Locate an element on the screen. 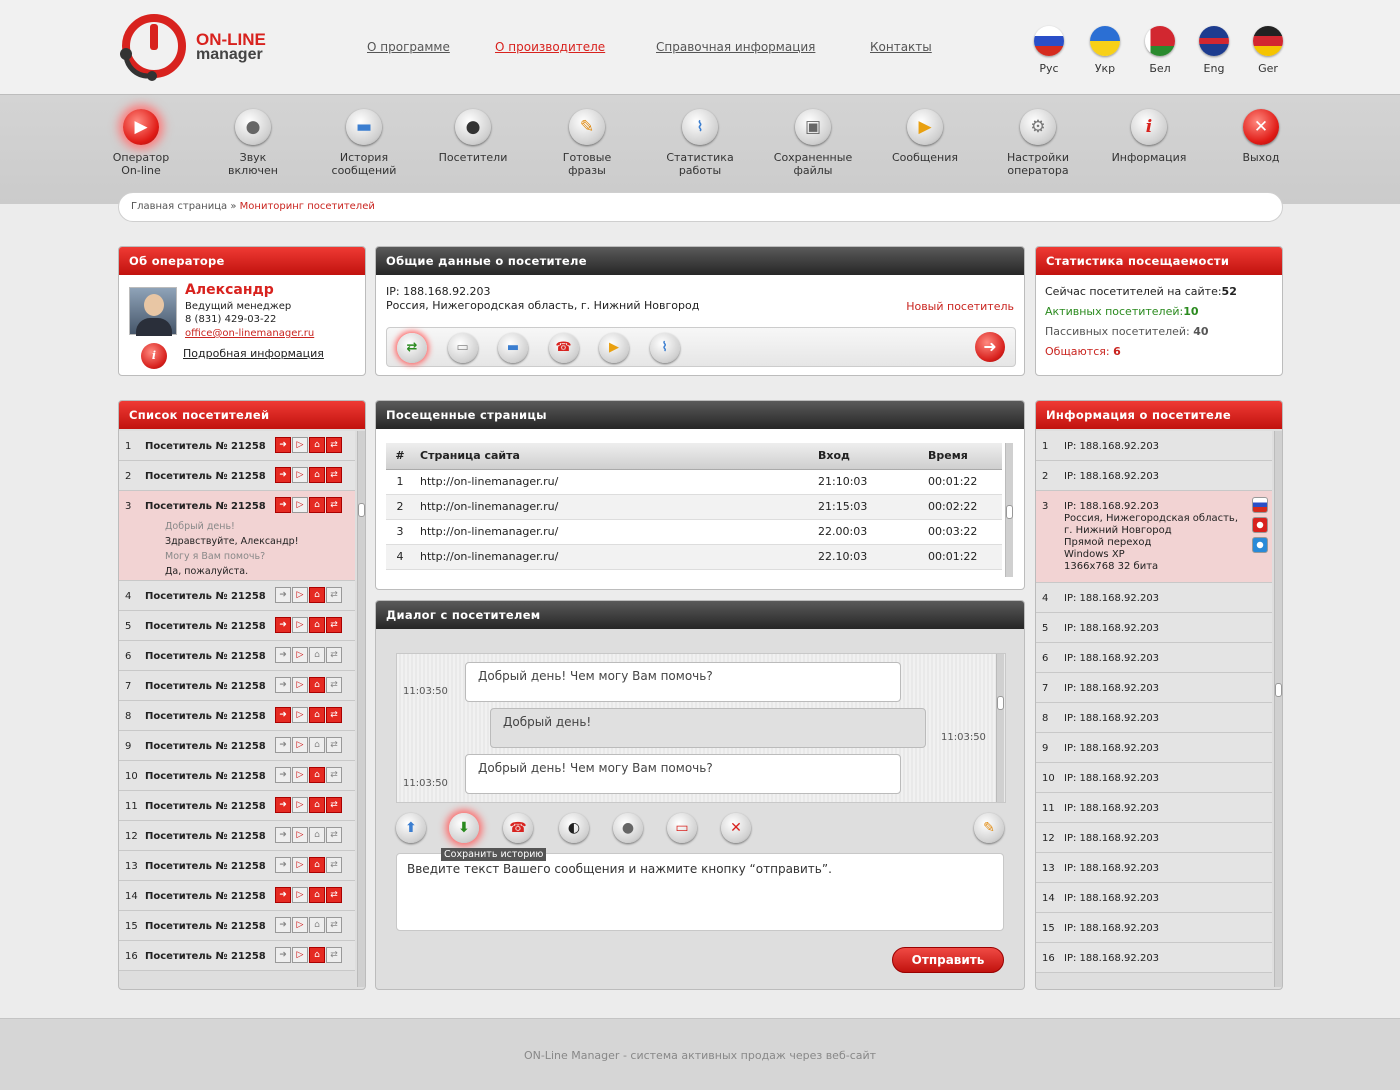 The image size is (1400, 1090). toolbar-operator-settings: ⚙ Настройки оператора is located at coordinates (1038, 143).